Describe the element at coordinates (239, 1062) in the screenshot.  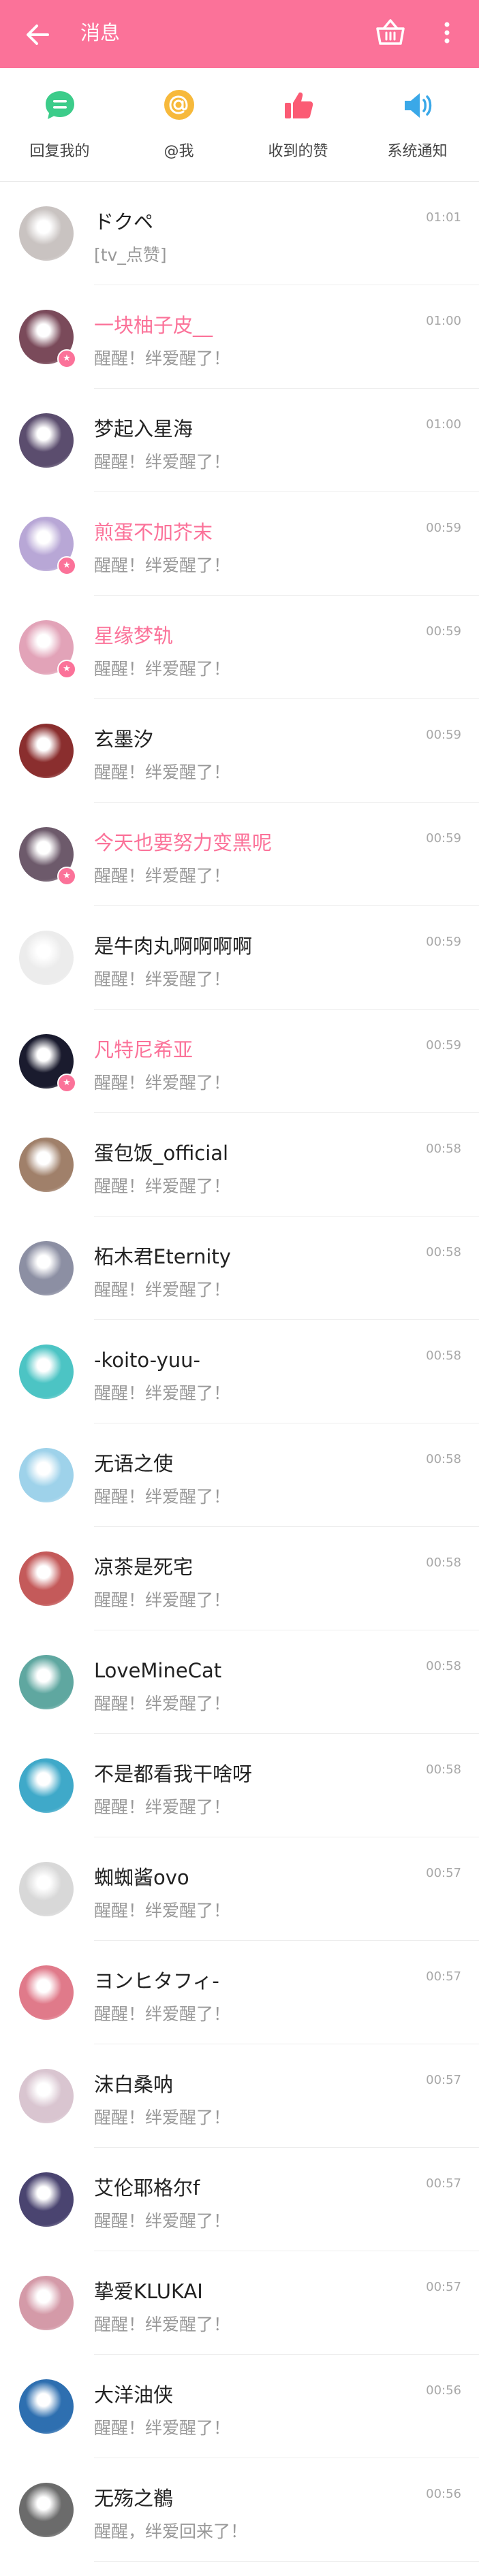
I see `message-row: ★ 凡特尼希亚醒醒！绊爱醒了！ 00:59` at that location.